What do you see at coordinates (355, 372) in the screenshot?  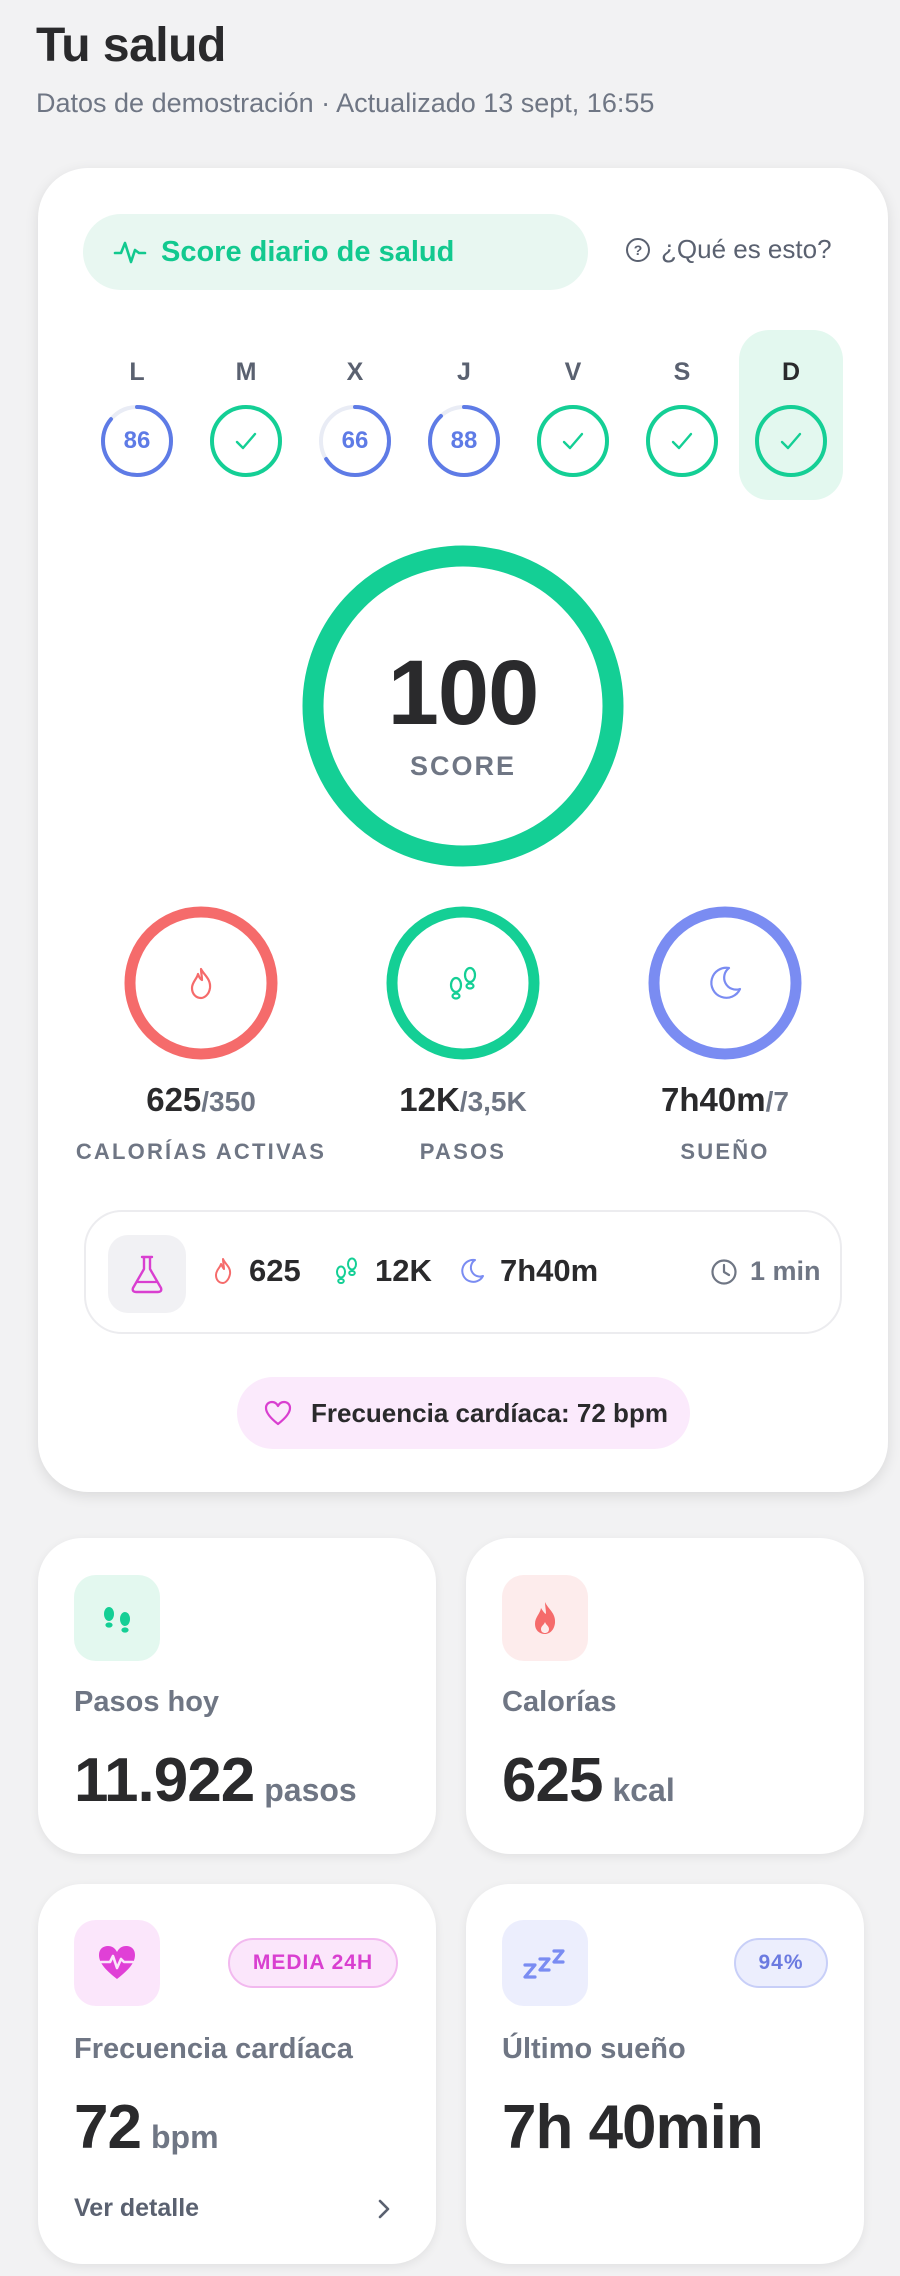 I see `day-label: X` at bounding box center [355, 372].